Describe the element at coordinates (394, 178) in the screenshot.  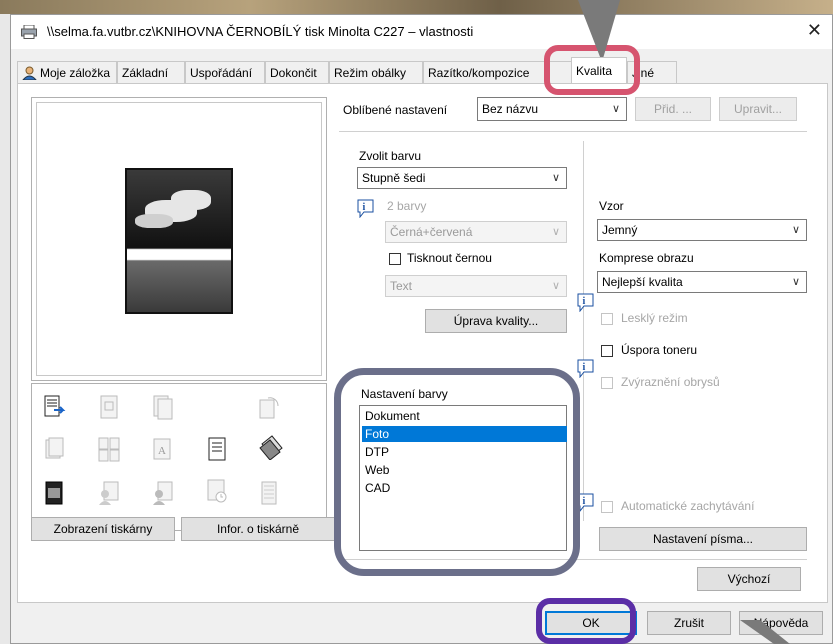
I see `select-color-value: Stupně šedi` at that location.